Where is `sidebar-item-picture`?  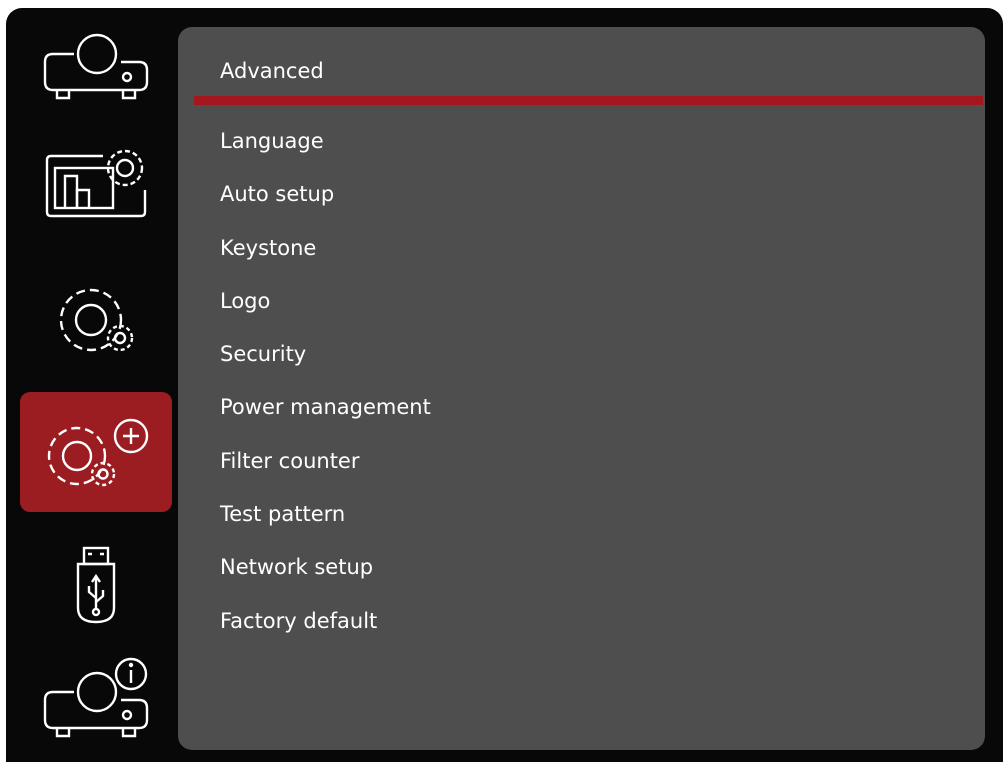
sidebar-item-picture is located at coordinates (96, 180).